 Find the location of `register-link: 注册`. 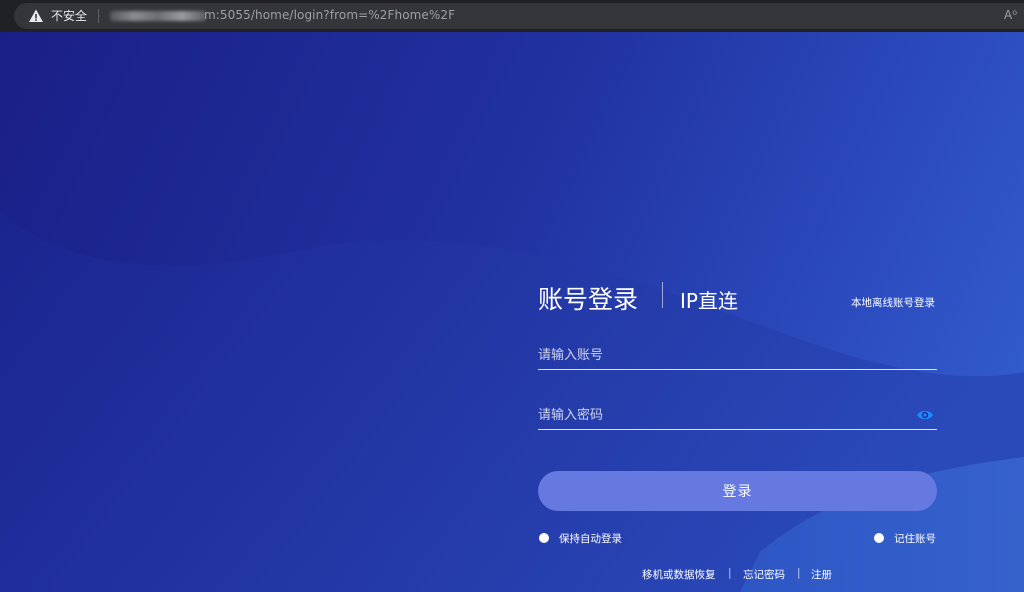

register-link: 注册 is located at coordinates (821, 574).